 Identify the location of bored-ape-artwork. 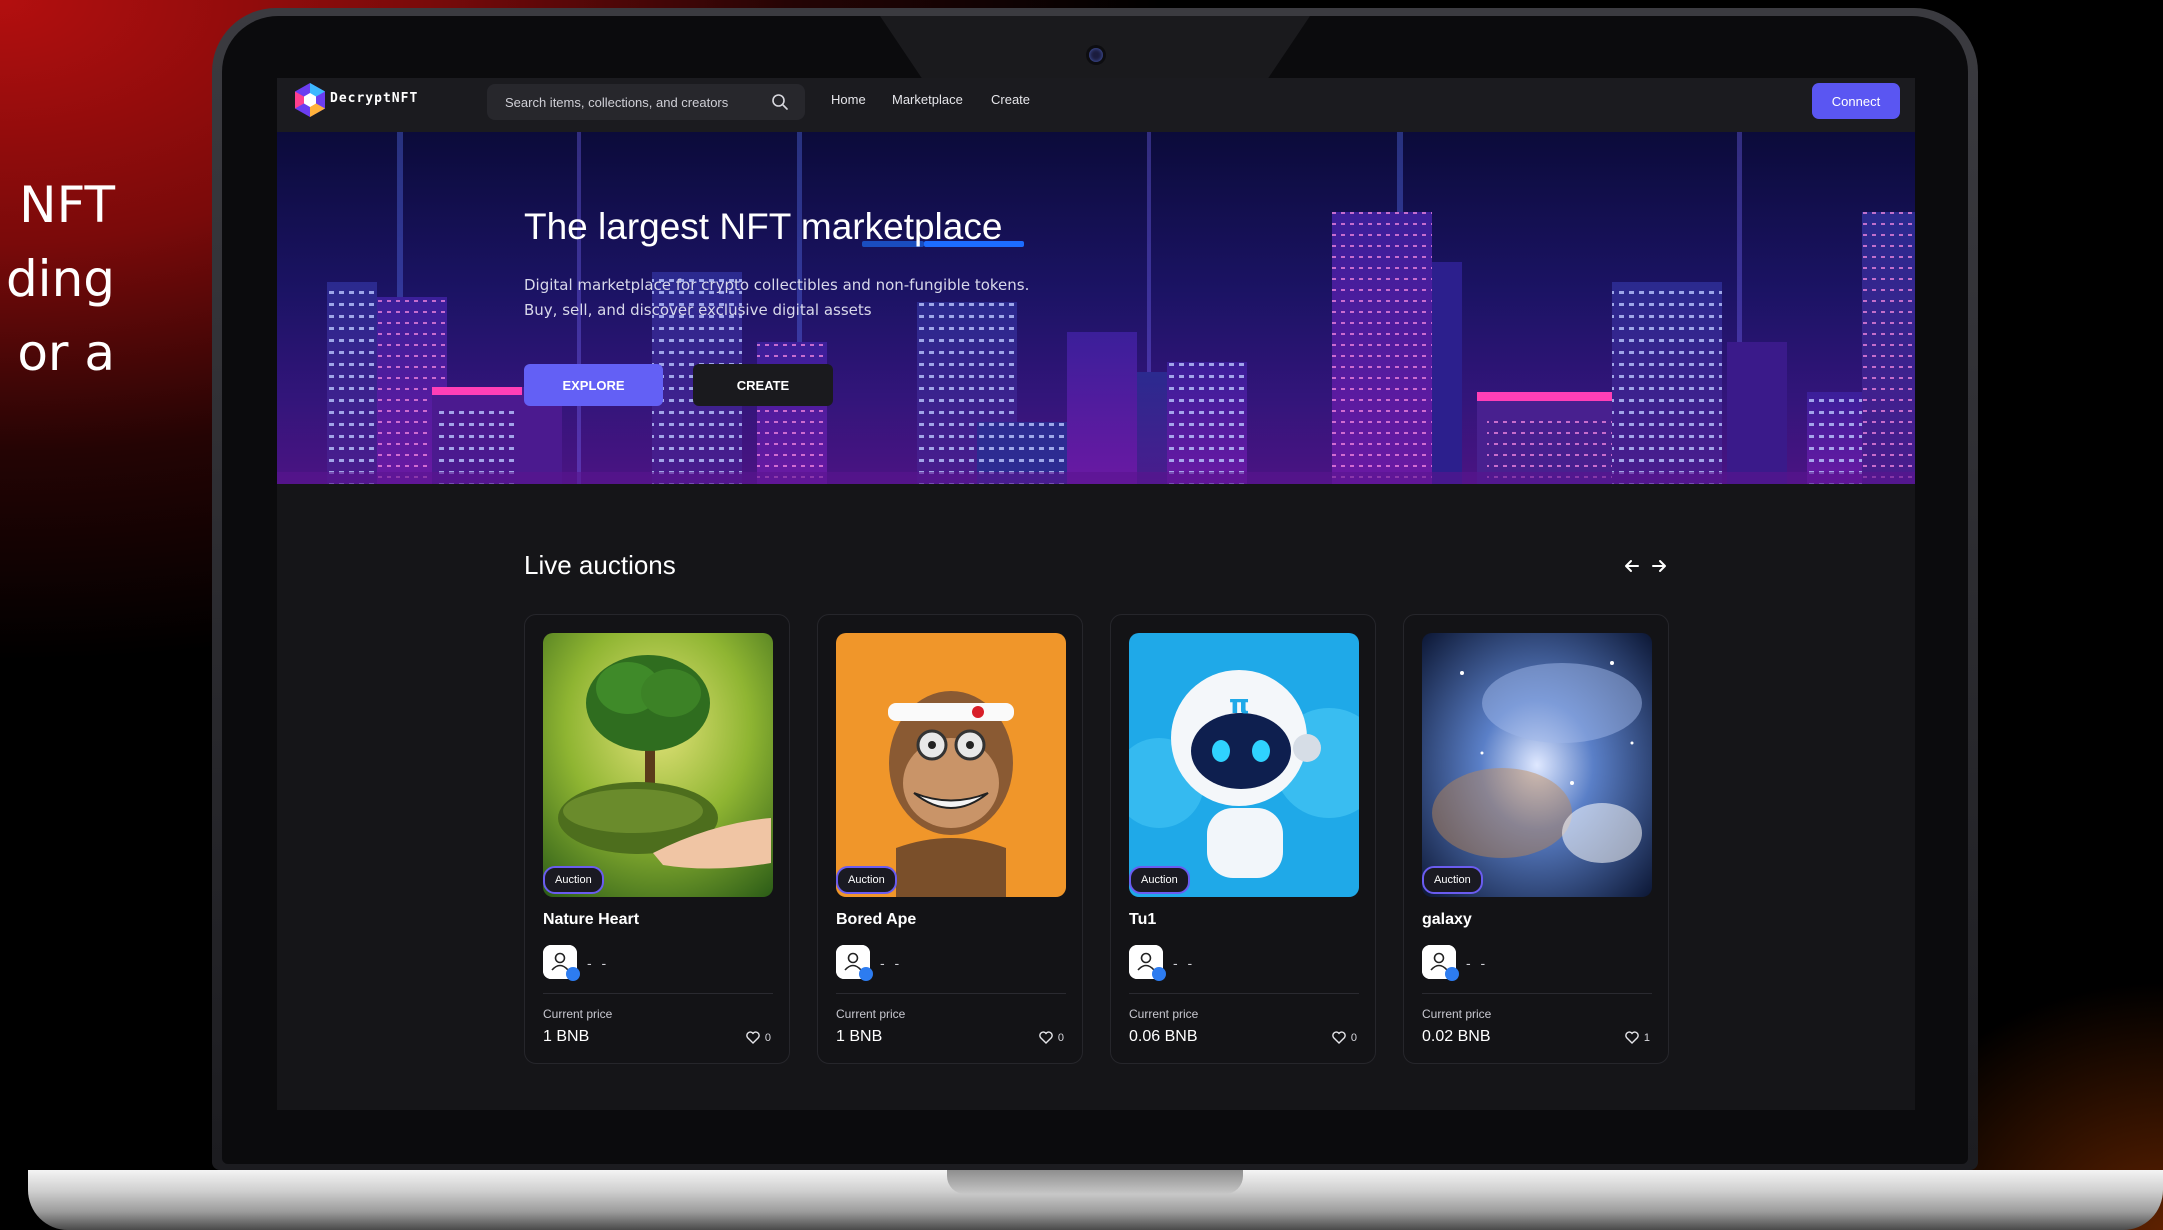
(951, 765).